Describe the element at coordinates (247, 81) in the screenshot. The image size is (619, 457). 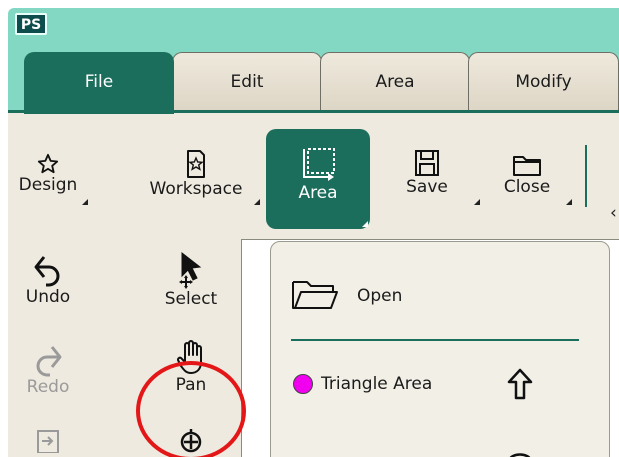
I see `tab-edit: Edit` at that location.